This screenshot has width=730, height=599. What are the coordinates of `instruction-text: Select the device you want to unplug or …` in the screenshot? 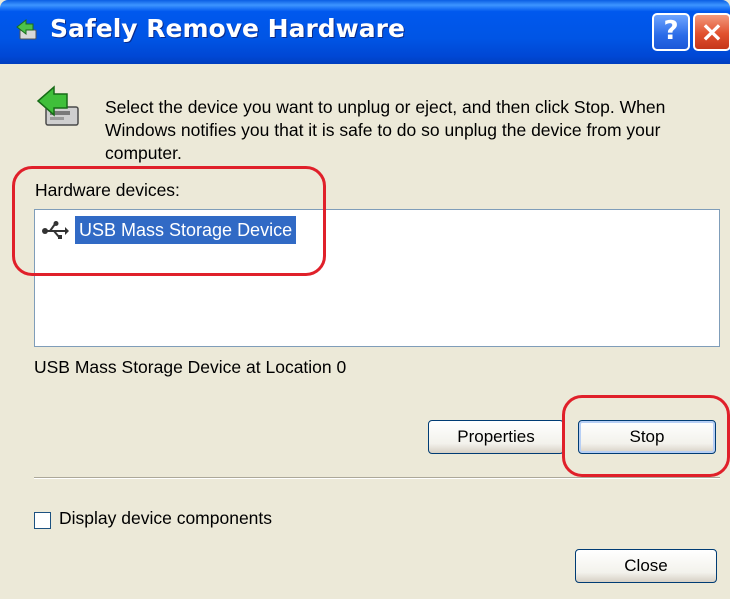 It's located at (385, 130).